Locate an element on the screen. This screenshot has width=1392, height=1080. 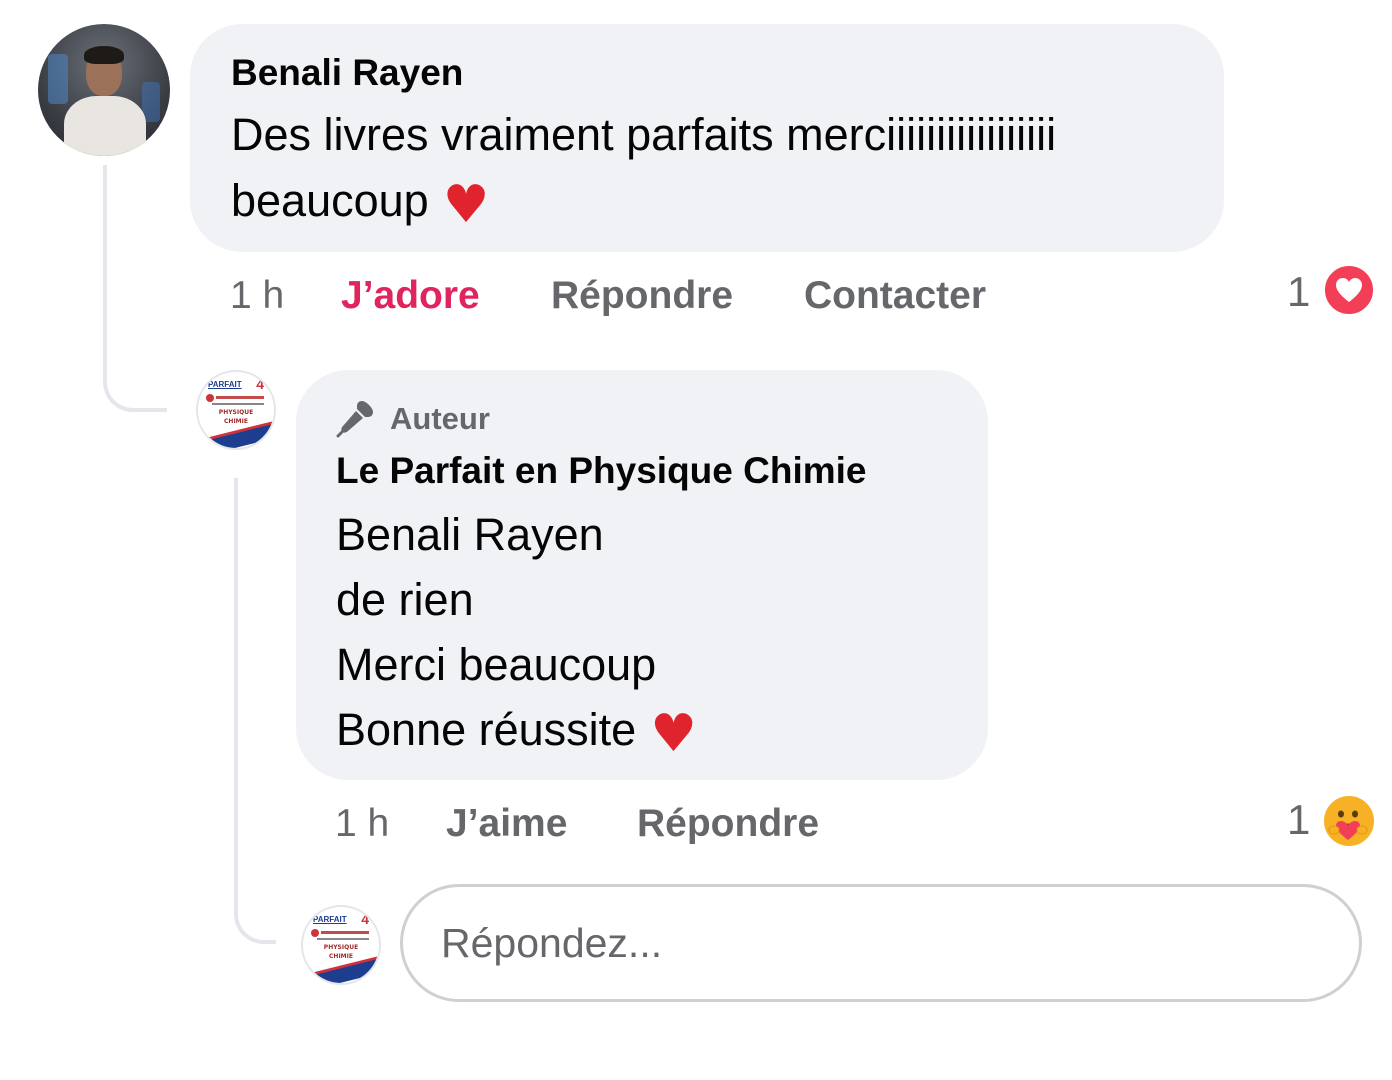
love-reaction-icon is located at coordinates (1349, 290).